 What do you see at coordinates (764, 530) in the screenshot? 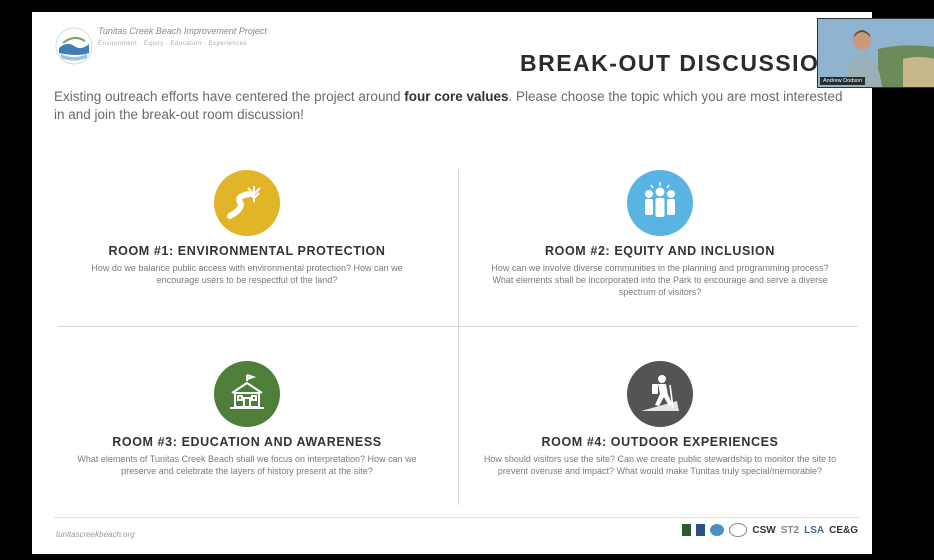
I see `partner-csw: CSW` at bounding box center [764, 530].